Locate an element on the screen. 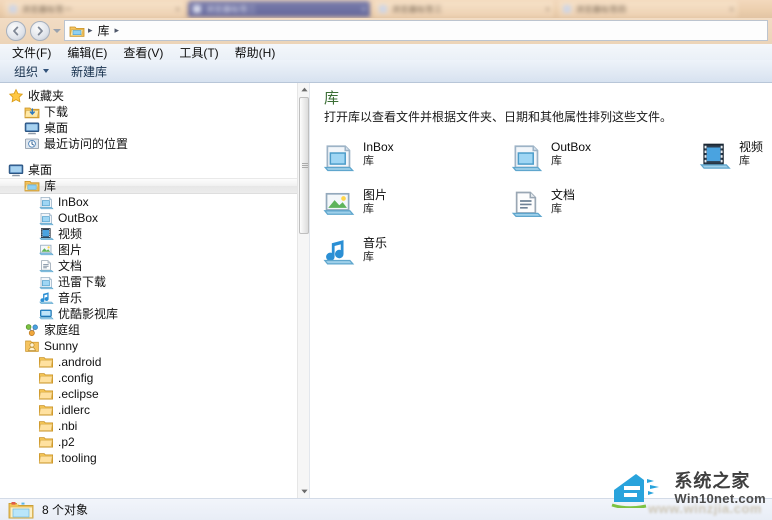 The height and width of the screenshot is (520, 772). browser-tab-1: 浏览器标签二 × is located at coordinates (279, 9).